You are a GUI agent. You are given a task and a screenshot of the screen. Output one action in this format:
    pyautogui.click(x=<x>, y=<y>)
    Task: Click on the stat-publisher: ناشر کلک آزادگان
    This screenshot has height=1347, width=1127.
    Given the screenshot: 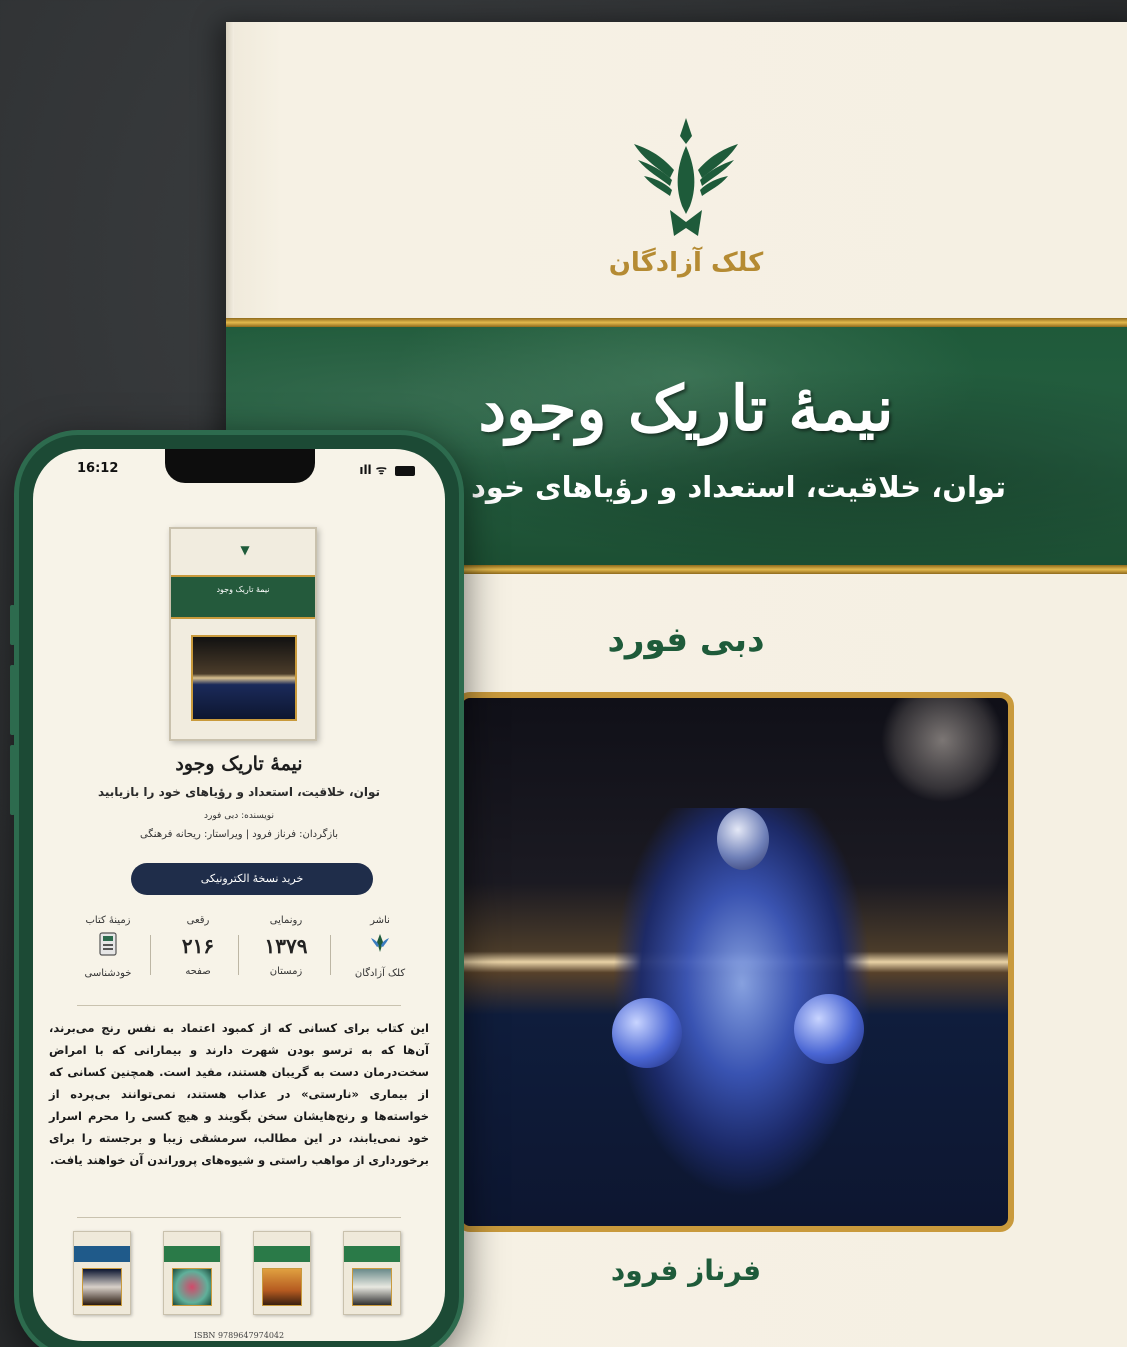 What is the action you would take?
    pyautogui.click(x=380, y=955)
    